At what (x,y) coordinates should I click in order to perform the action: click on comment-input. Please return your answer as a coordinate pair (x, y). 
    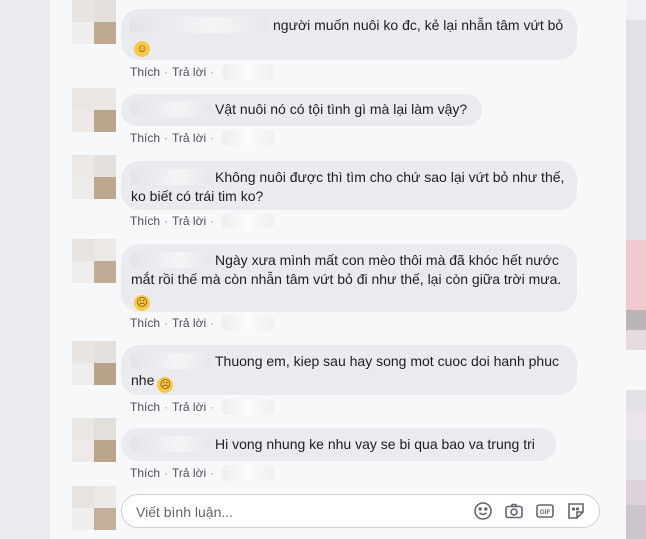
    Looking at the image, I should click on (296, 512).